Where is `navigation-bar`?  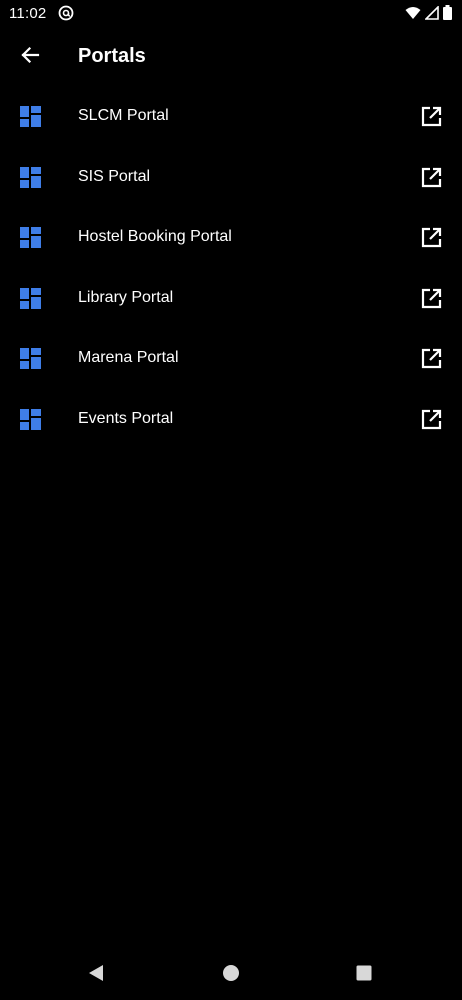 navigation-bar is located at coordinates (231, 974).